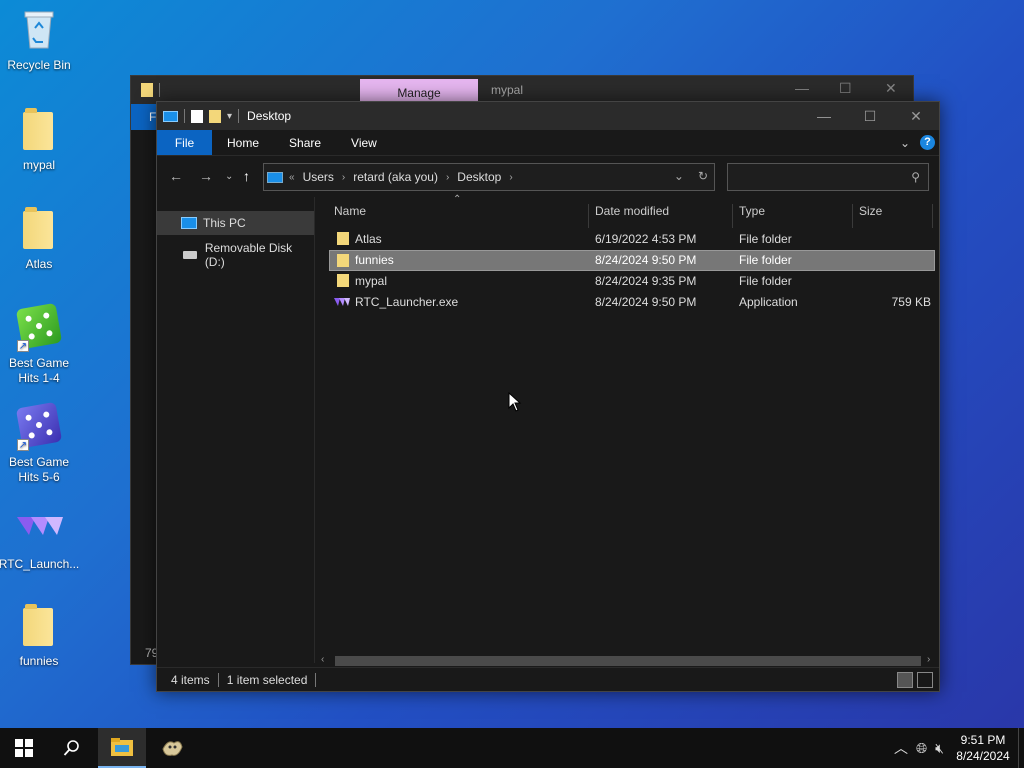 The width and height of the screenshot is (1024, 768). I want to click on sidebar-item-label: This PC, so click(224, 223).